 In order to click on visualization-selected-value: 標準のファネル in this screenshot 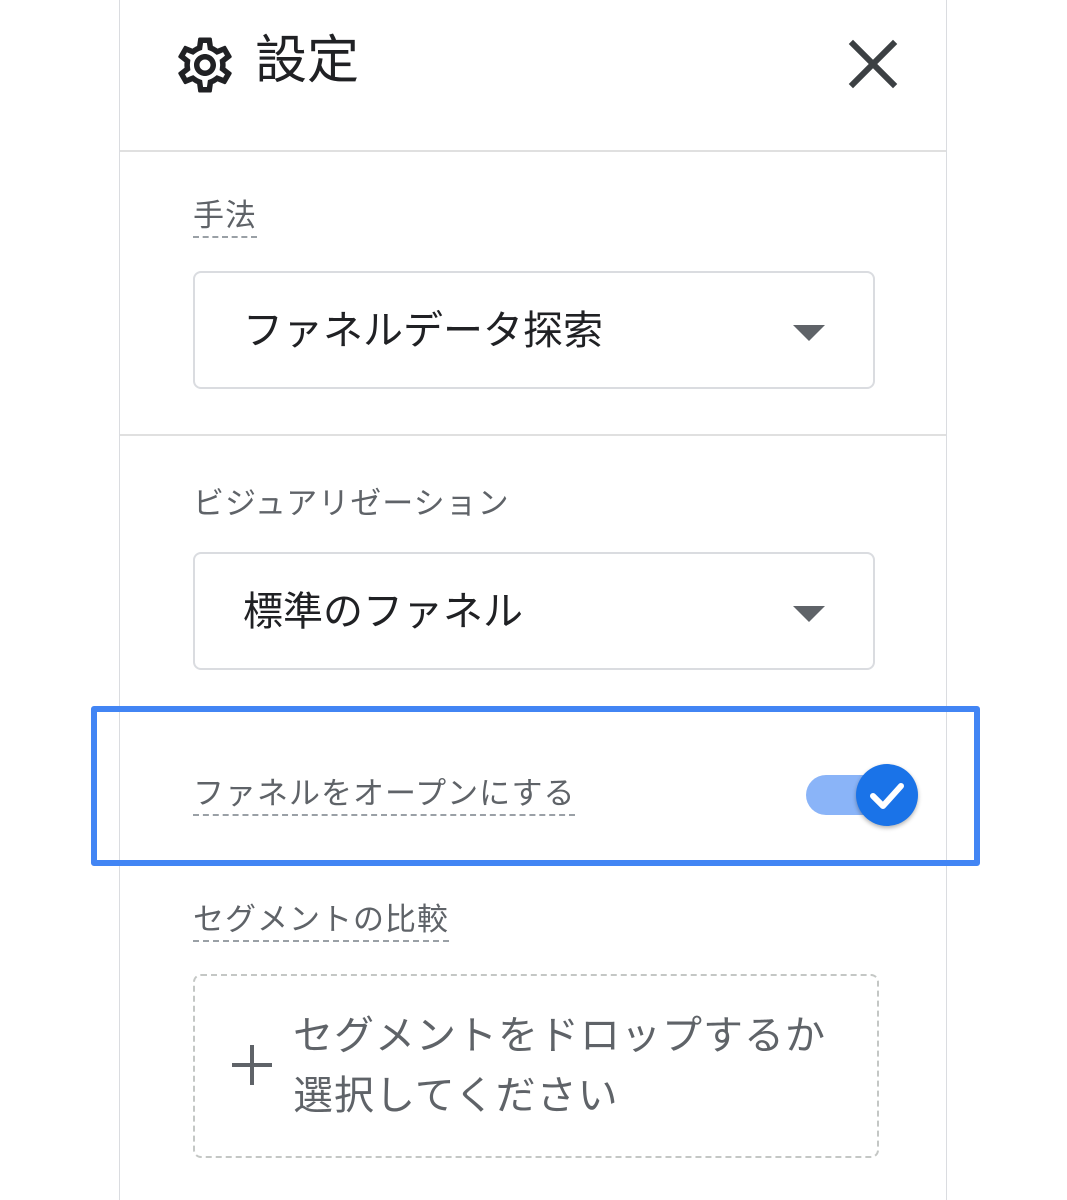, I will do `click(383, 612)`.